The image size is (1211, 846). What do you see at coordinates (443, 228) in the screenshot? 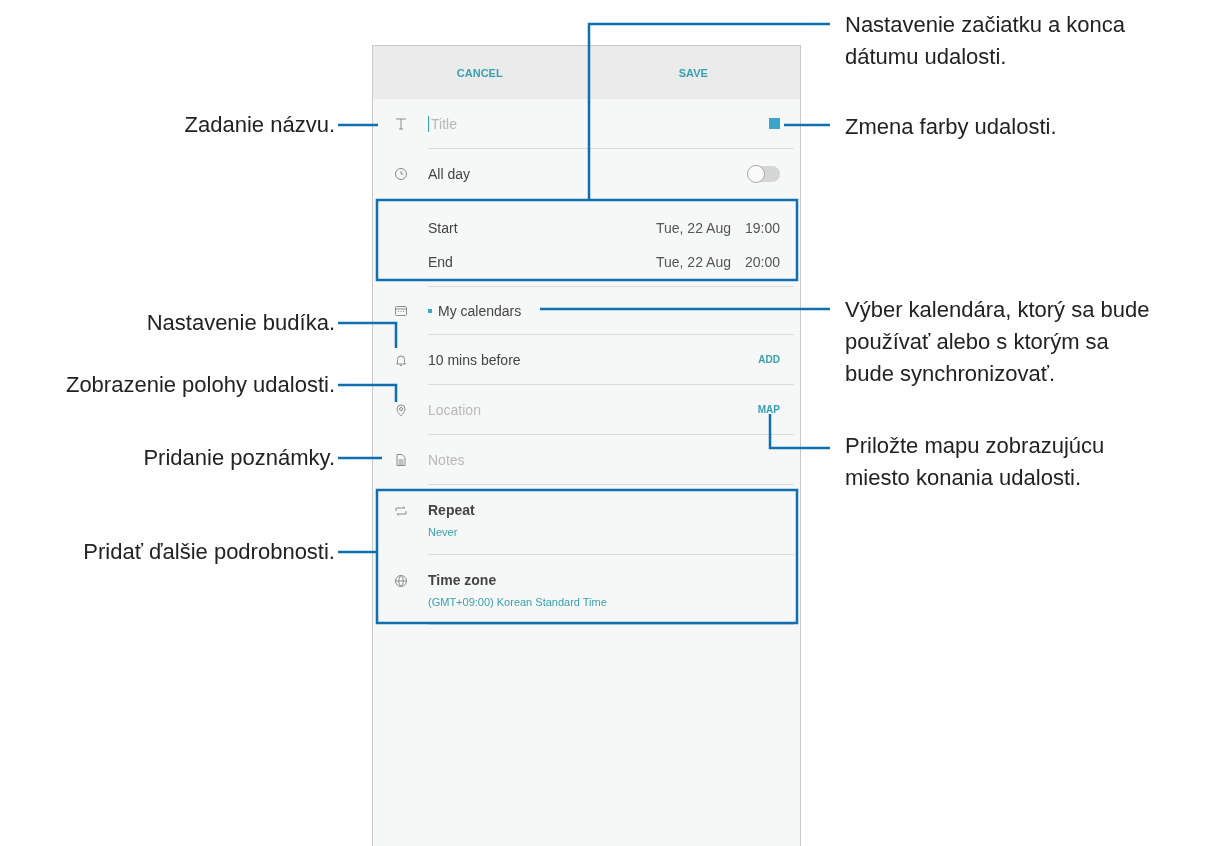
I see `date-label: Start` at bounding box center [443, 228].